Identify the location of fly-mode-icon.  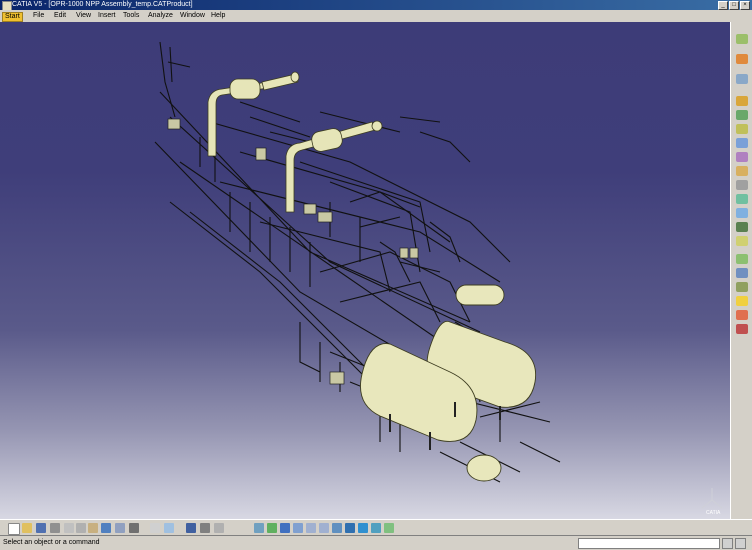
(259, 528).